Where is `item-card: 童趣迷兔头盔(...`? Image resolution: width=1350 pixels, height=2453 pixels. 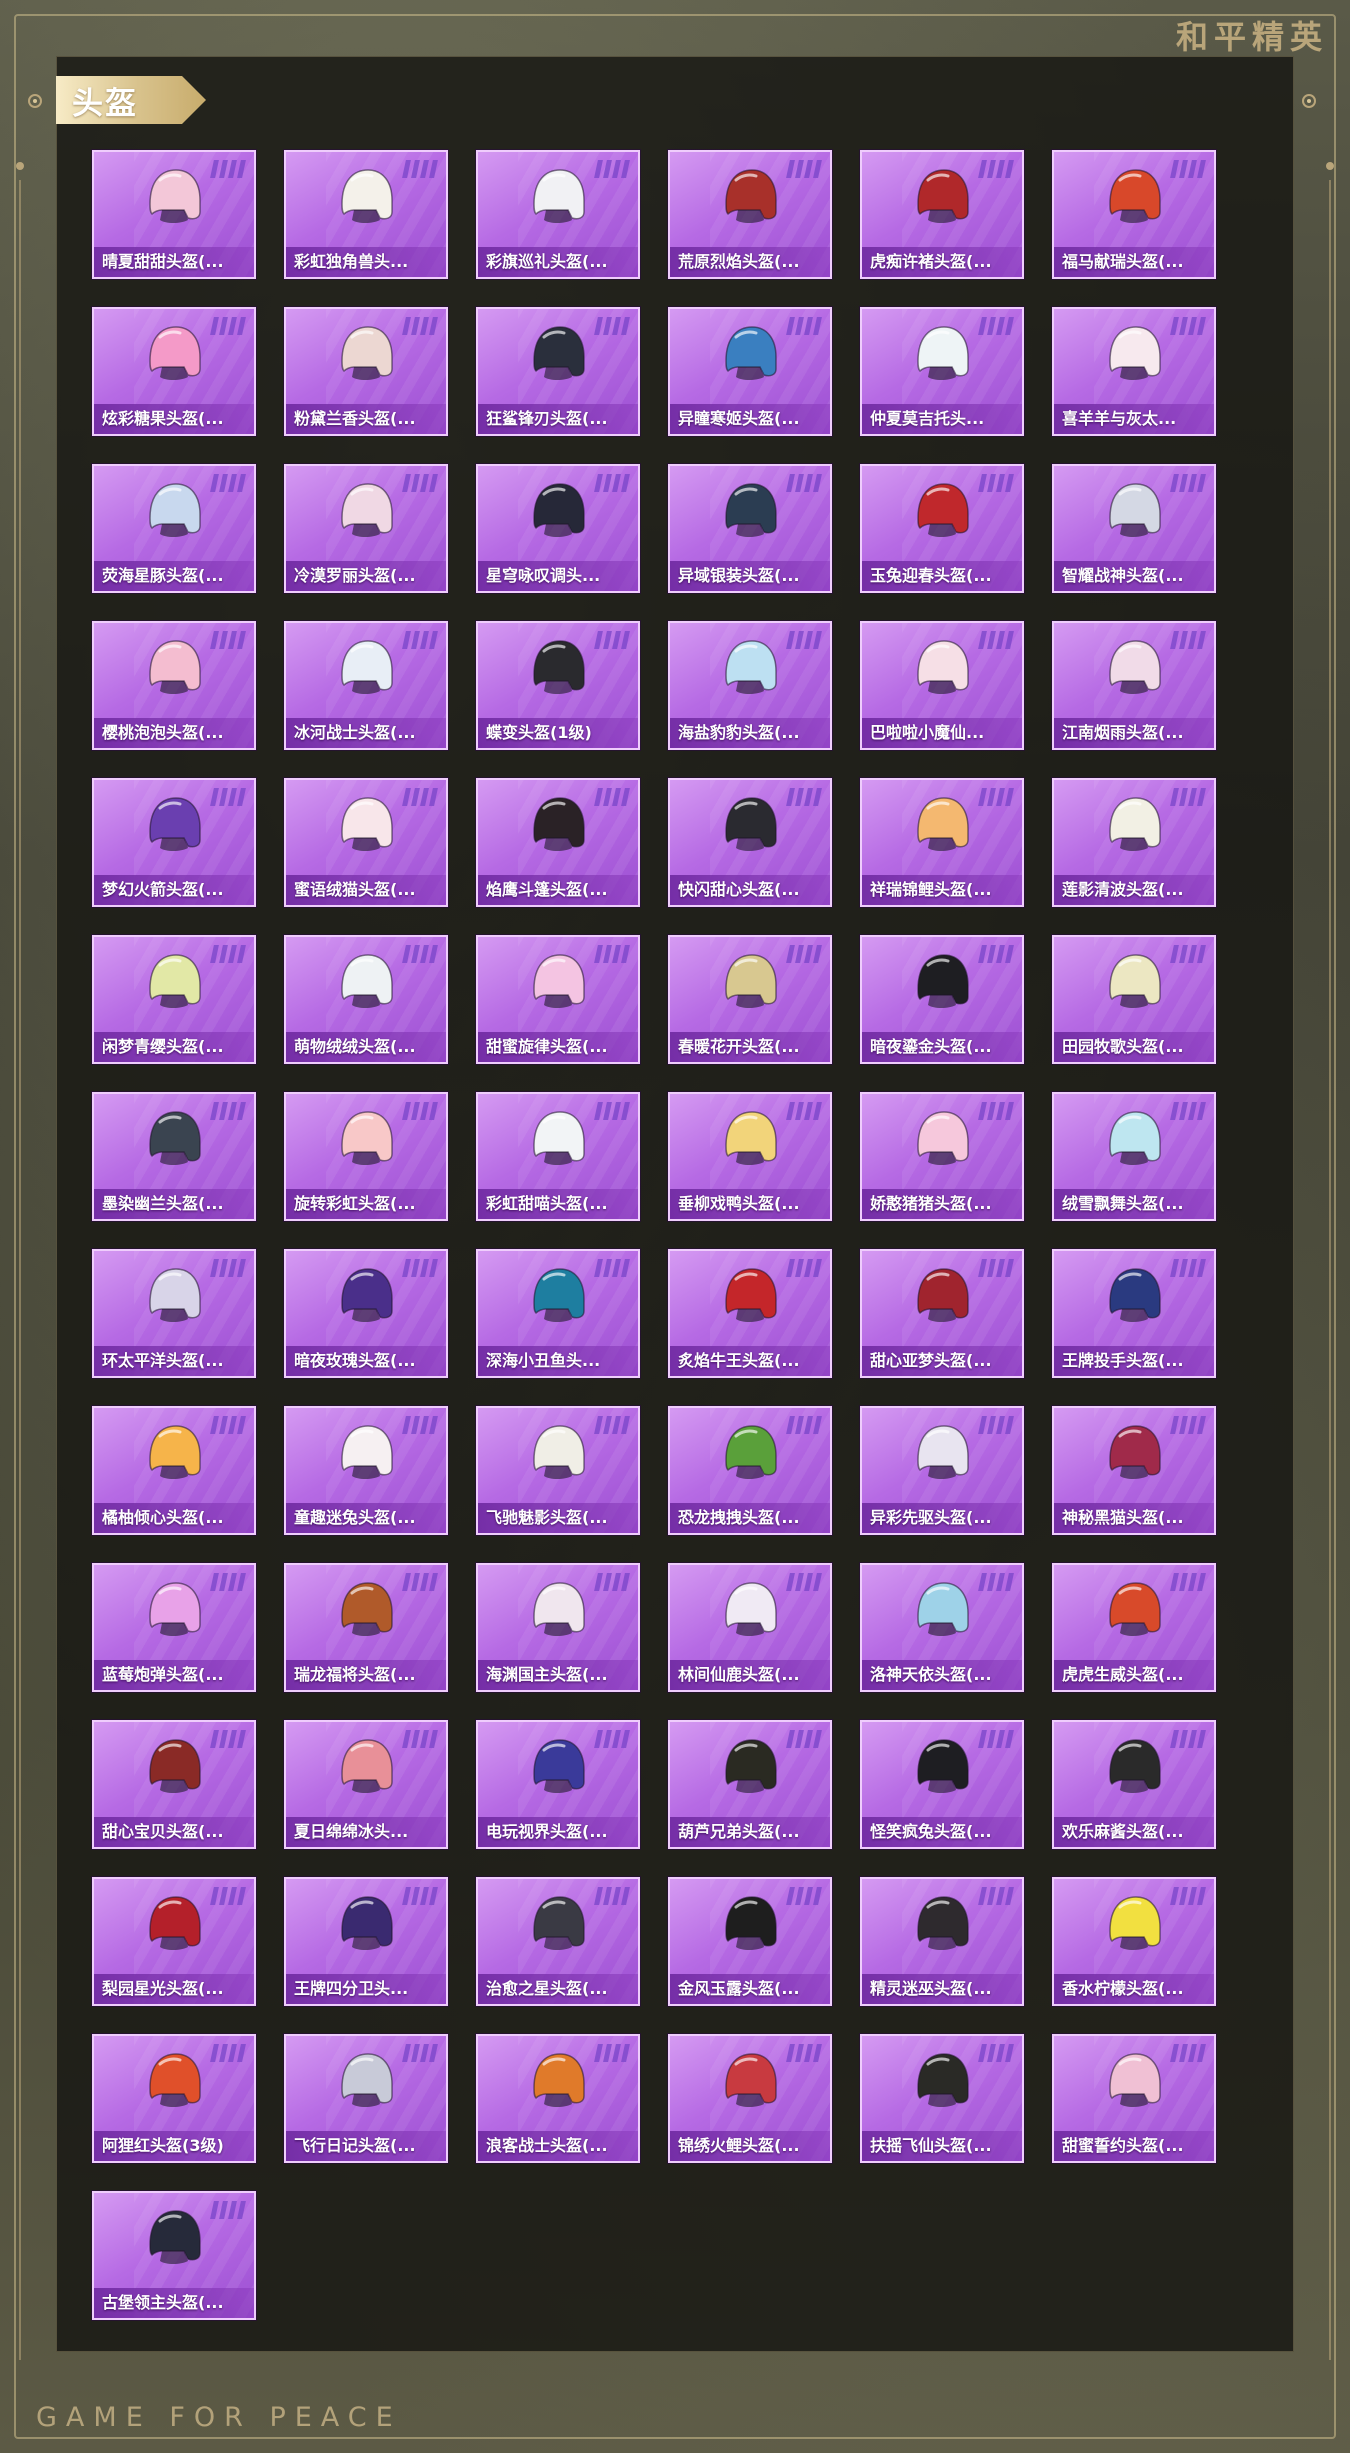 item-card: 童趣迷兔头盔(... is located at coordinates (366, 1470).